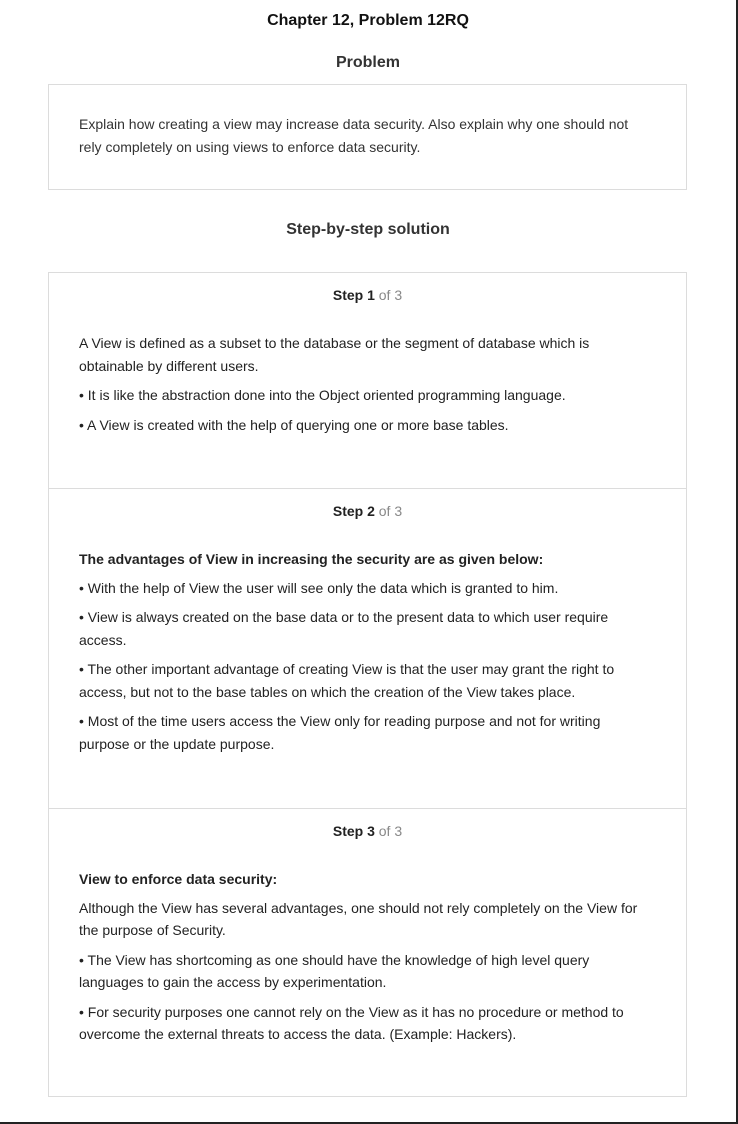  What do you see at coordinates (367, 62) in the screenshot?
I see `problem-heading: Problem` at bounding box center [367, 62].